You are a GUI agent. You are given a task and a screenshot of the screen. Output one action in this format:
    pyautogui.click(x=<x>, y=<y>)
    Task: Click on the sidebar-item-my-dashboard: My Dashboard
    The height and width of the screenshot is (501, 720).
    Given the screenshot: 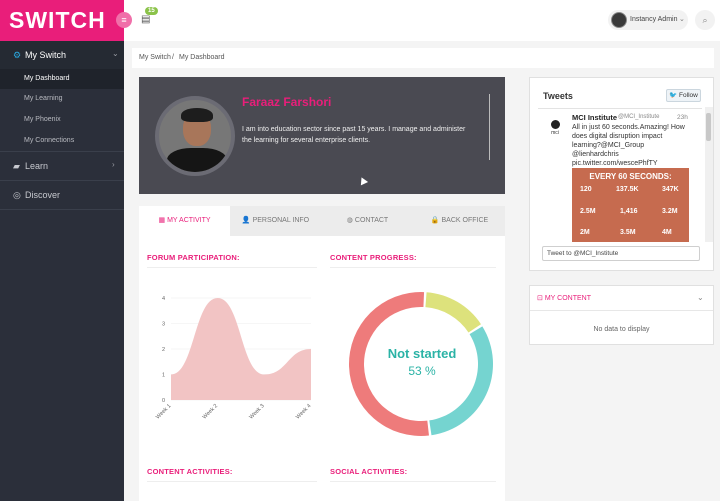 What is the action you would take?
    pyautogui.click(x=62, y=79)
    